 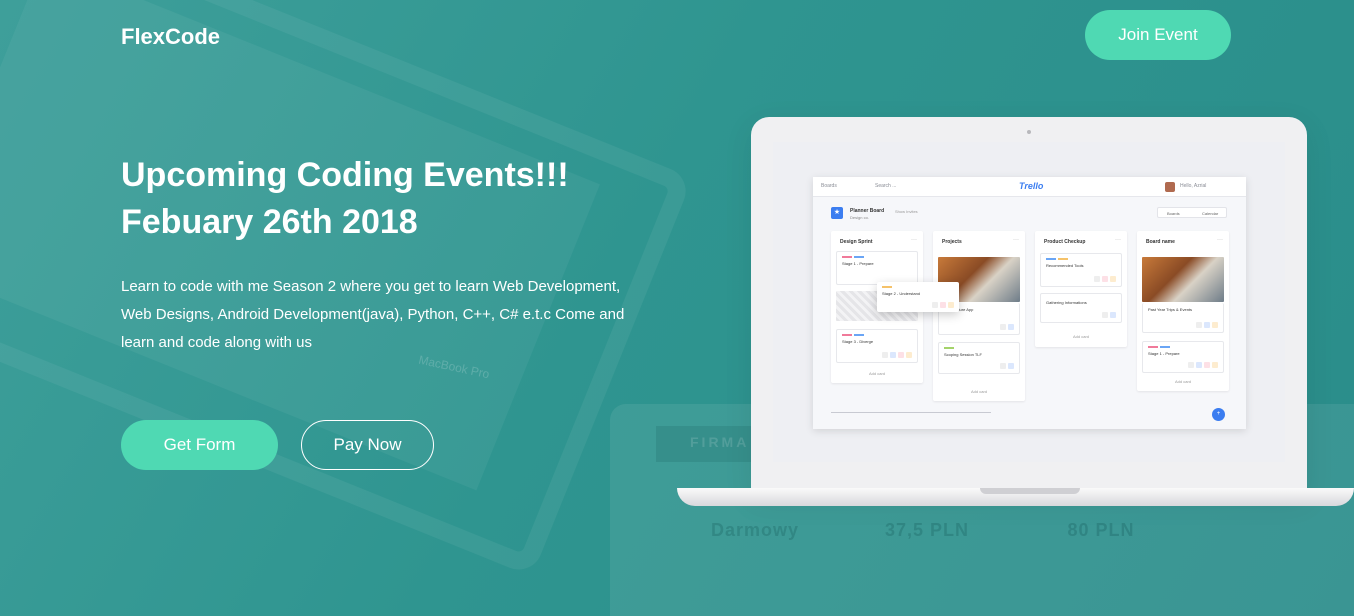 I want to click on app-logo: Trello, so click(x=1031, y=186).